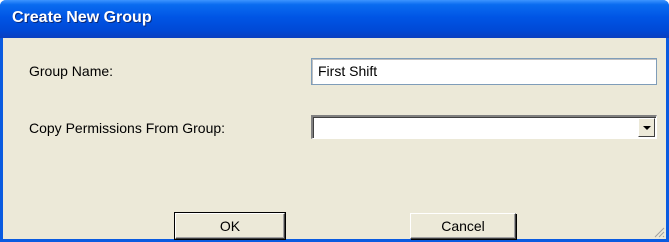 Image resolution: width=669 pixels, height=242 pixels. Describe the element at coordinates (659, 232) in the screenshot. I see `resize-grip-icon` at that location.